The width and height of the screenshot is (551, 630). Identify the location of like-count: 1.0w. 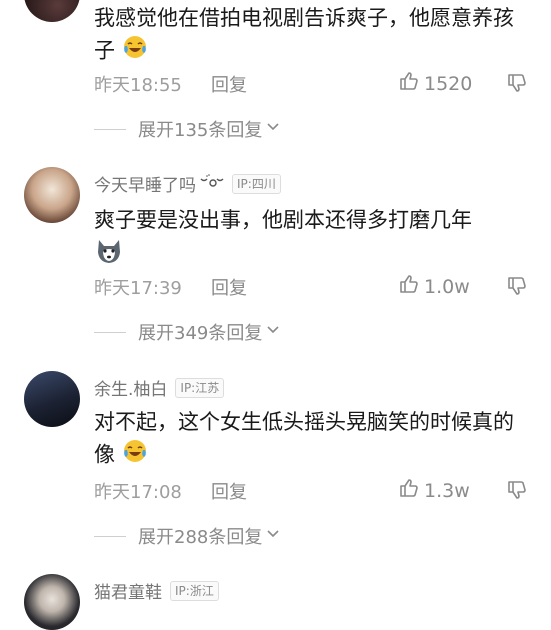
(447, 286).